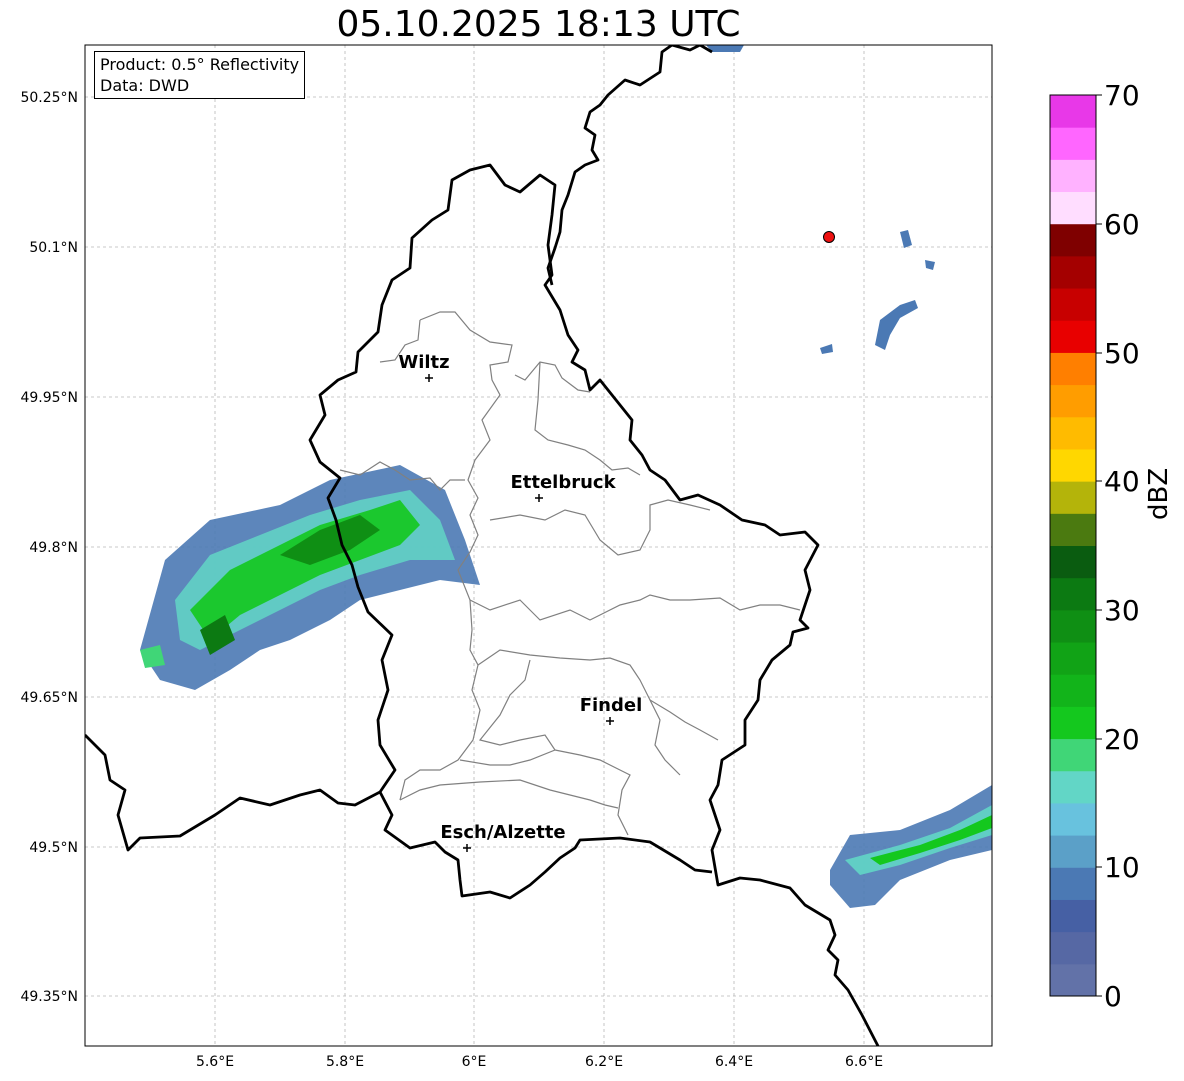 The image size is (1184, 1081). I want to click on product-label: Product: 0.5° Reflectivity, so click(200, 64).